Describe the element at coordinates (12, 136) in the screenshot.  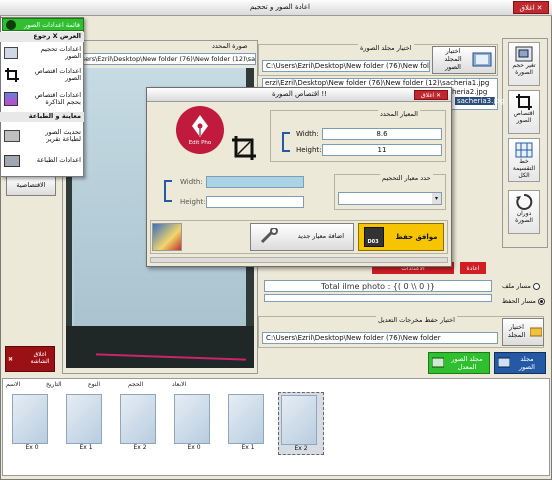
I see `printer-icon` at that location.